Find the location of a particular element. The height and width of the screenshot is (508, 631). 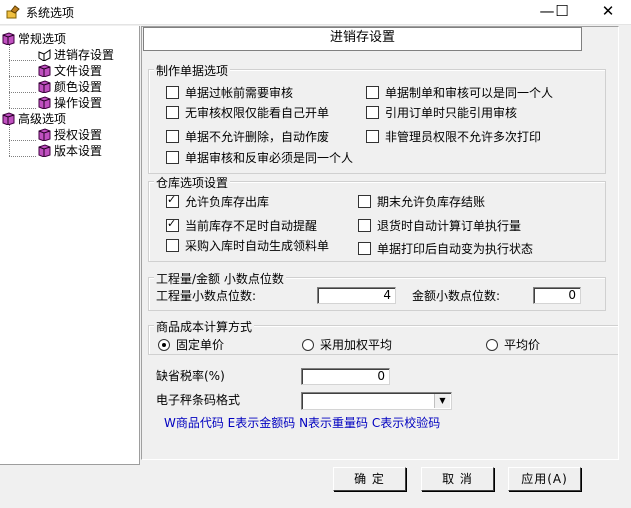

tree-item-inventory: 进销存设置 is located at coordinates (76, 54).